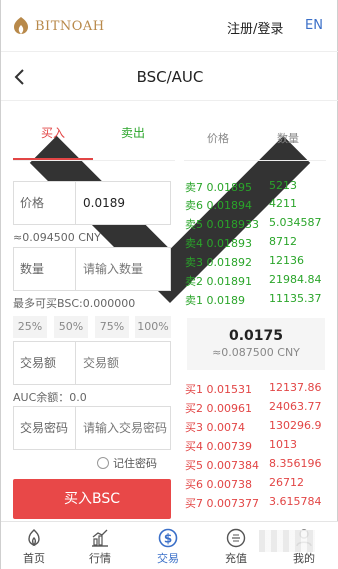 This screenshot has height=569, width=338. What do you see at coordinates (236, 538) in the screenshot?
I see `deposit-icon` at bounding box center [236, 538].